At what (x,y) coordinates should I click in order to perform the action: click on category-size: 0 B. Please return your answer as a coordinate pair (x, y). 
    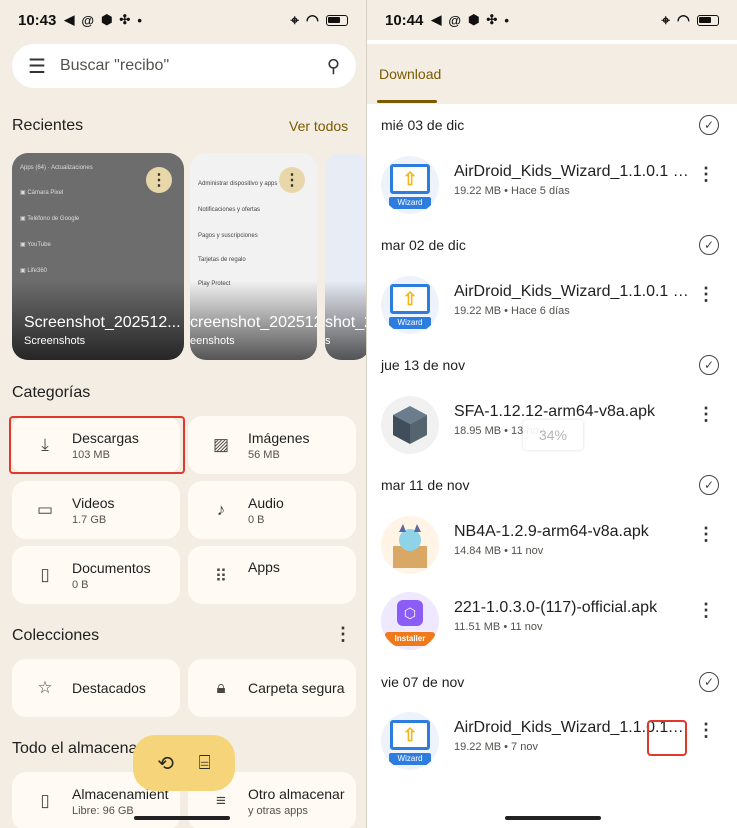
    Looking at the image, I should click on (256, 519).